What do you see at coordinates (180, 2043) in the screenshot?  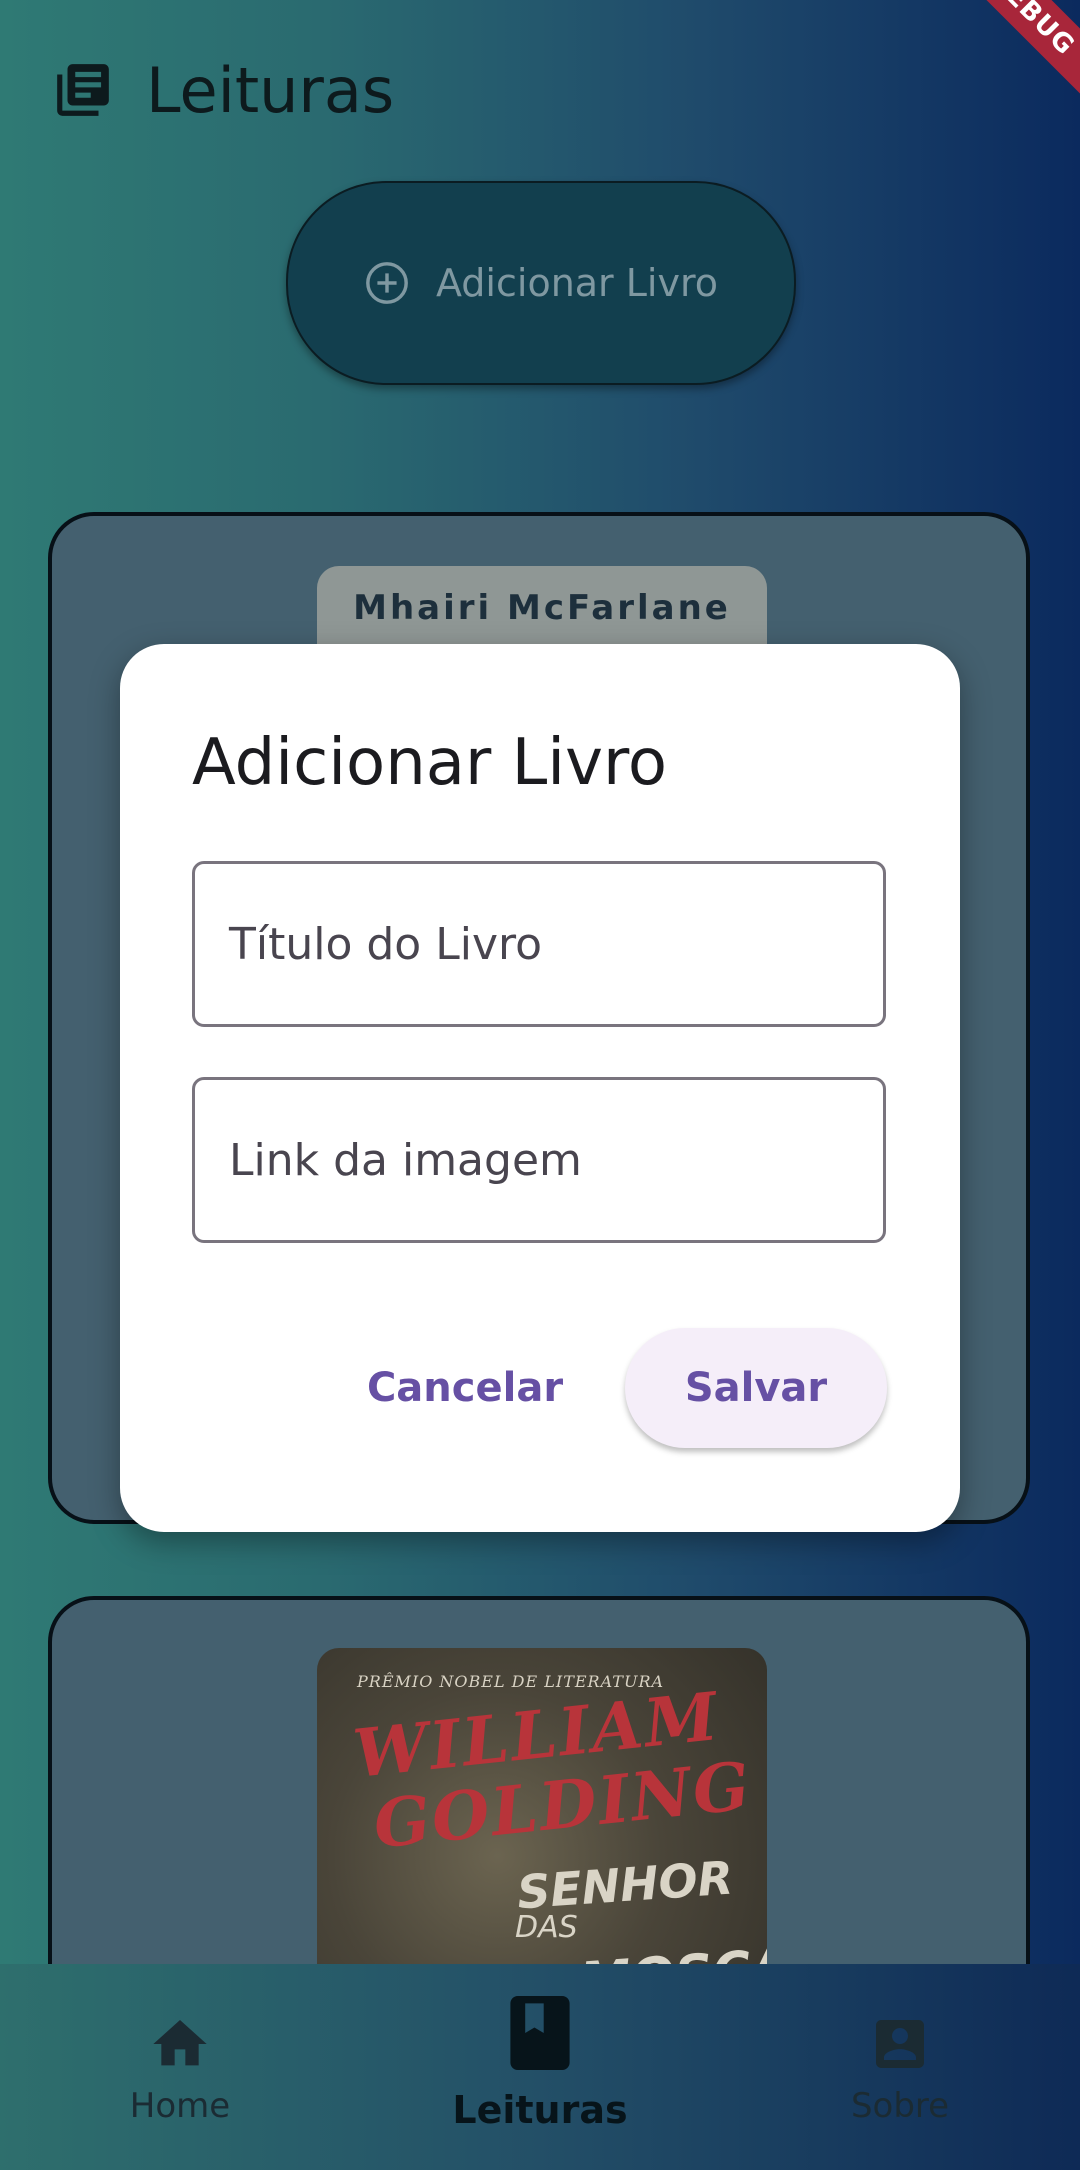 I see `home-icon` at bounding box center [180, 2043].